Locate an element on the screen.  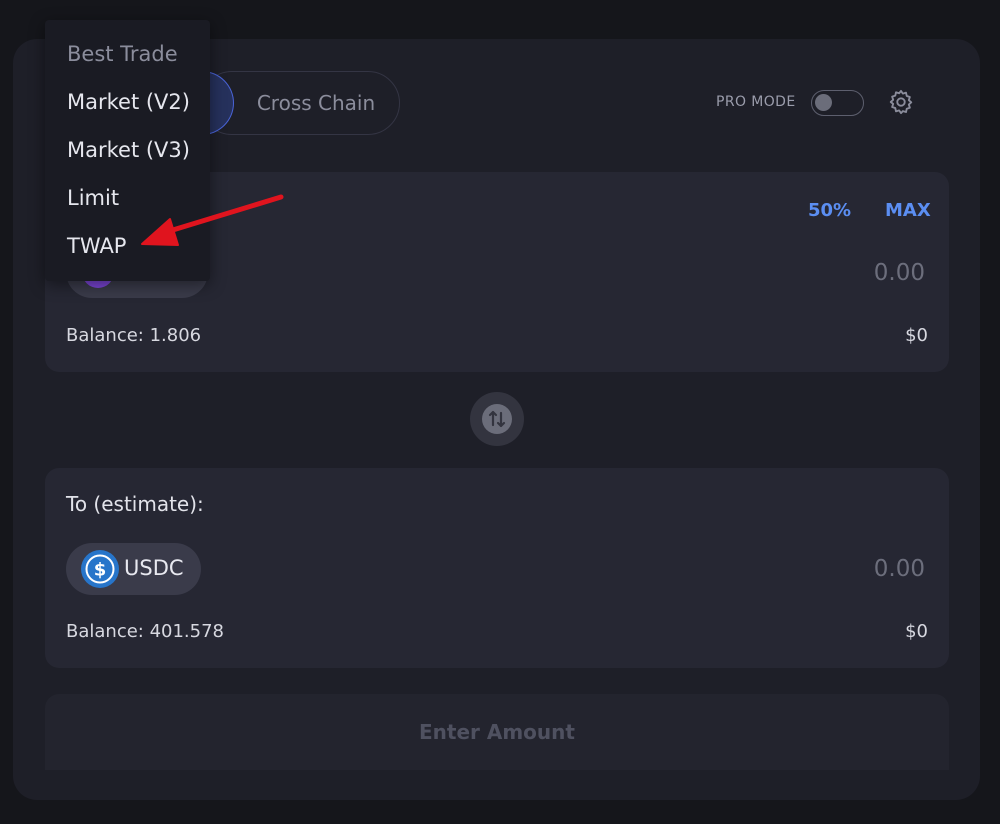
dropdown-item-twap: TWAP is located at coordinates (96, 246).